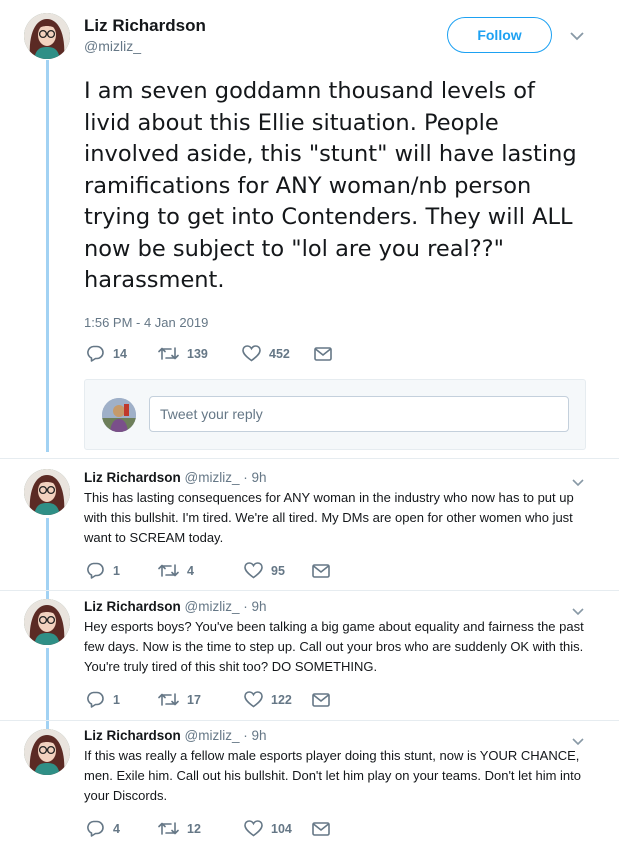 The width and height of the screenshot is (619, 842). I want to click on retweet-count: 4, so click(190, 570).